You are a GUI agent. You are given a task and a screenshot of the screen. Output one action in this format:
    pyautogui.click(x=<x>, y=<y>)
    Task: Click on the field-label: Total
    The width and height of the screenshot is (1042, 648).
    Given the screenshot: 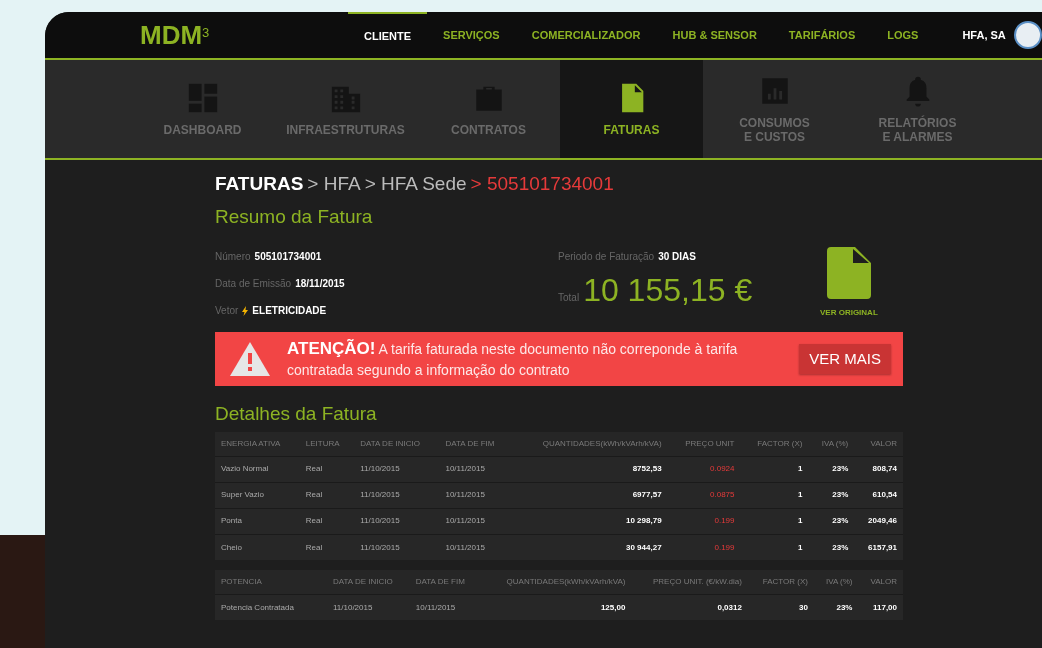 What is the action you would take?
    pyautogui.click(x=569, y=298)
    